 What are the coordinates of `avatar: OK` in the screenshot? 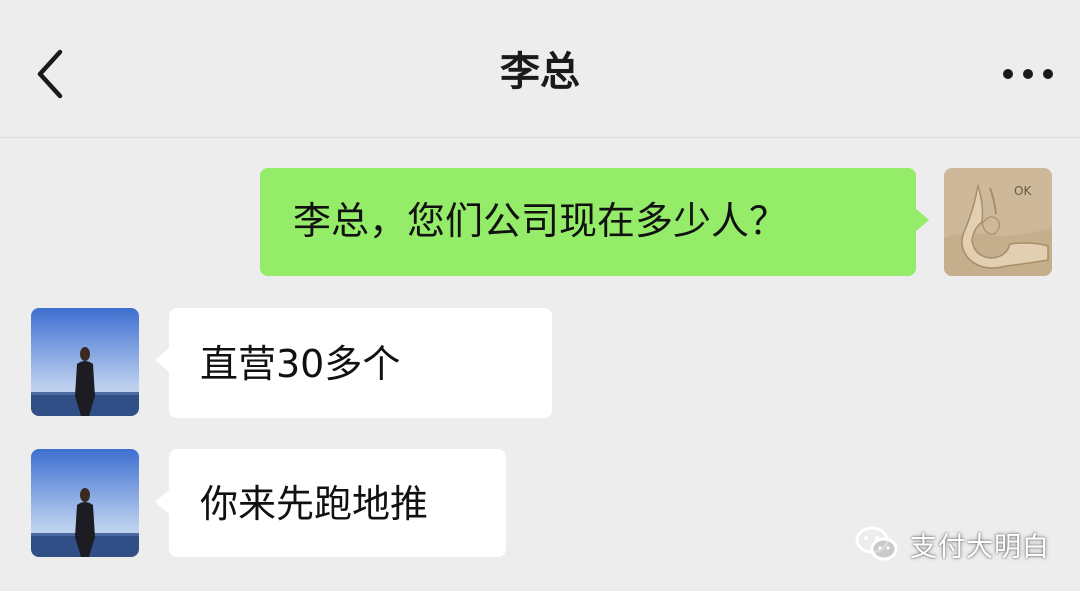 It's located at (998, 222).